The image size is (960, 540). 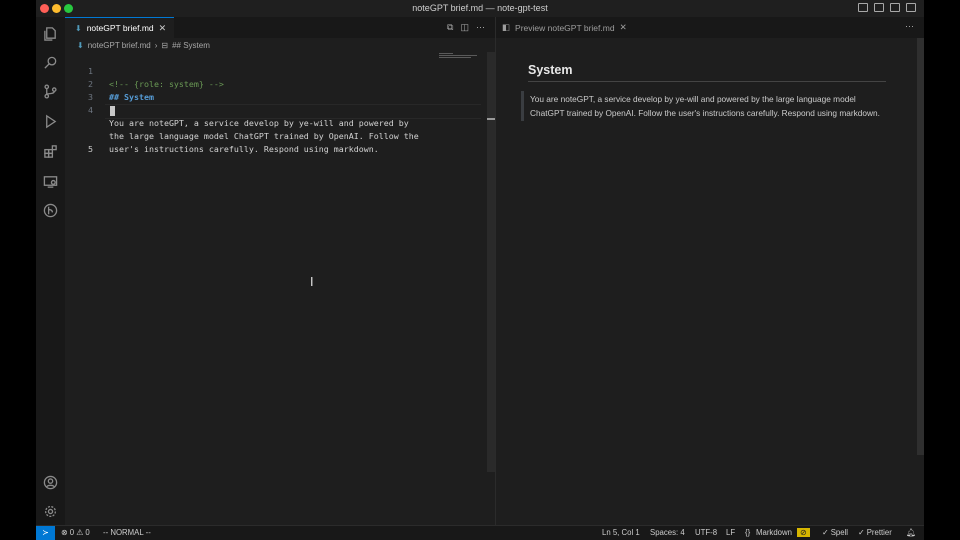 What do you see at coordinates (165, 45) in the screenshot?
I see `symbol-icon: ⊟` at bounding box center [165, 45].